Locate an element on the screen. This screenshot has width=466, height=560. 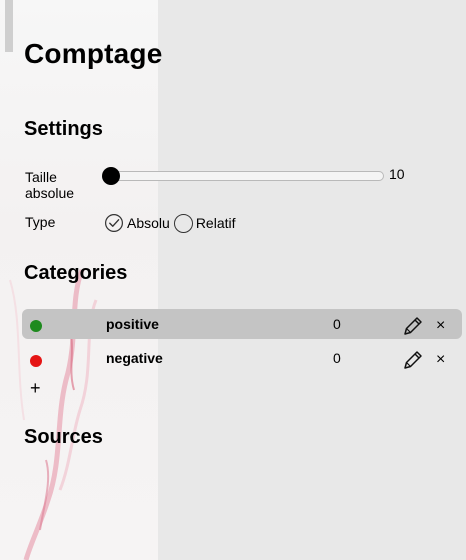
size-slider-track is located at coordinates (245, 176).